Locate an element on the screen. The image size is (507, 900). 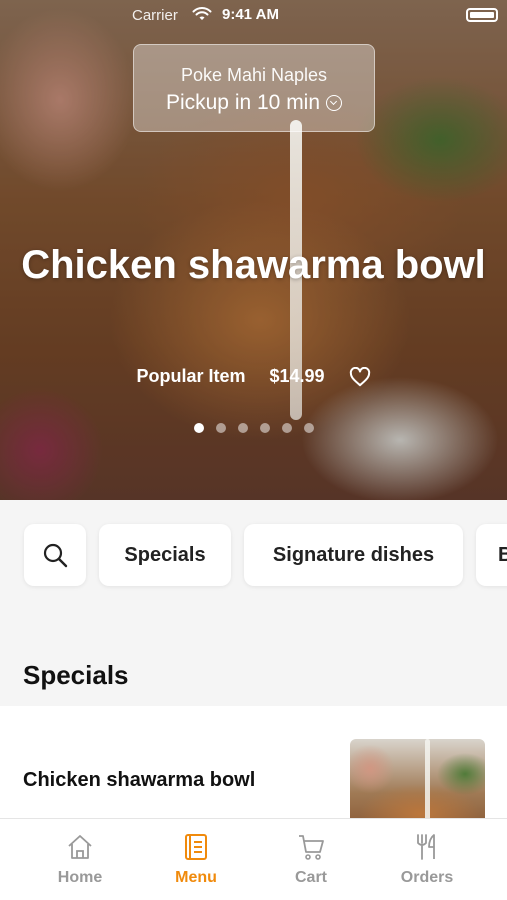
tab-label: Orders is located at coordinates (427, 877).